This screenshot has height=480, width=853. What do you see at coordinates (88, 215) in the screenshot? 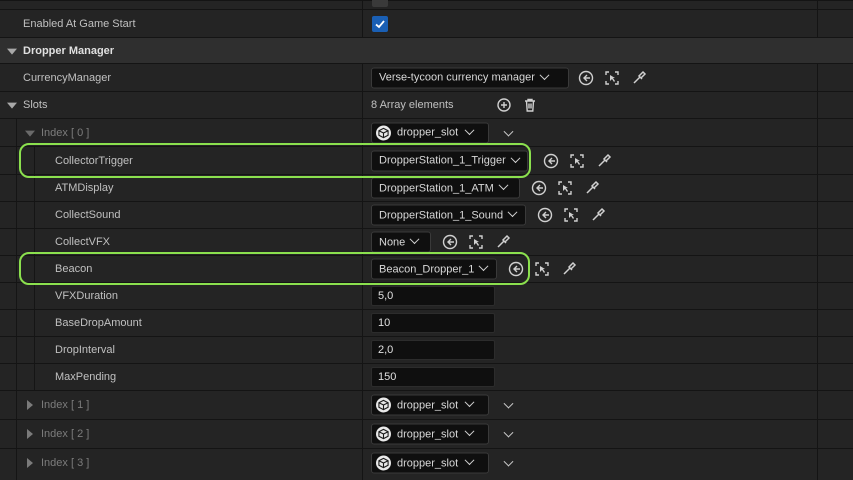
I see `sound-label: CollectSound` at bounding box center [88, 215].